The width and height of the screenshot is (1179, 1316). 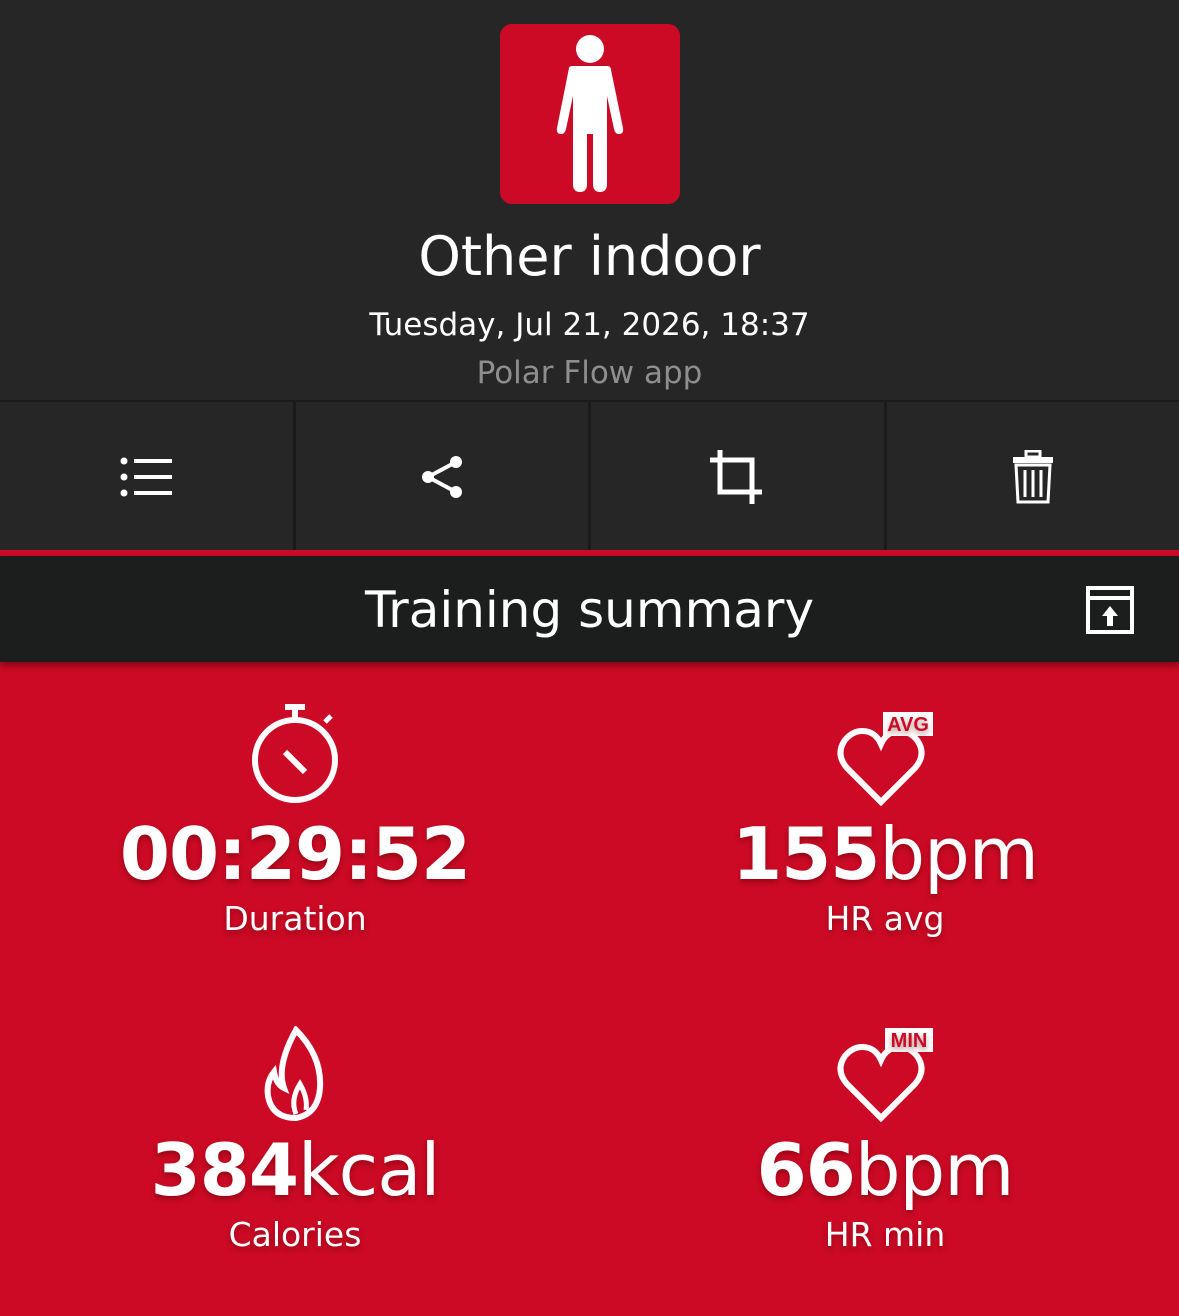 I want to click on person-standing-icon, so click(x=590, y=113).